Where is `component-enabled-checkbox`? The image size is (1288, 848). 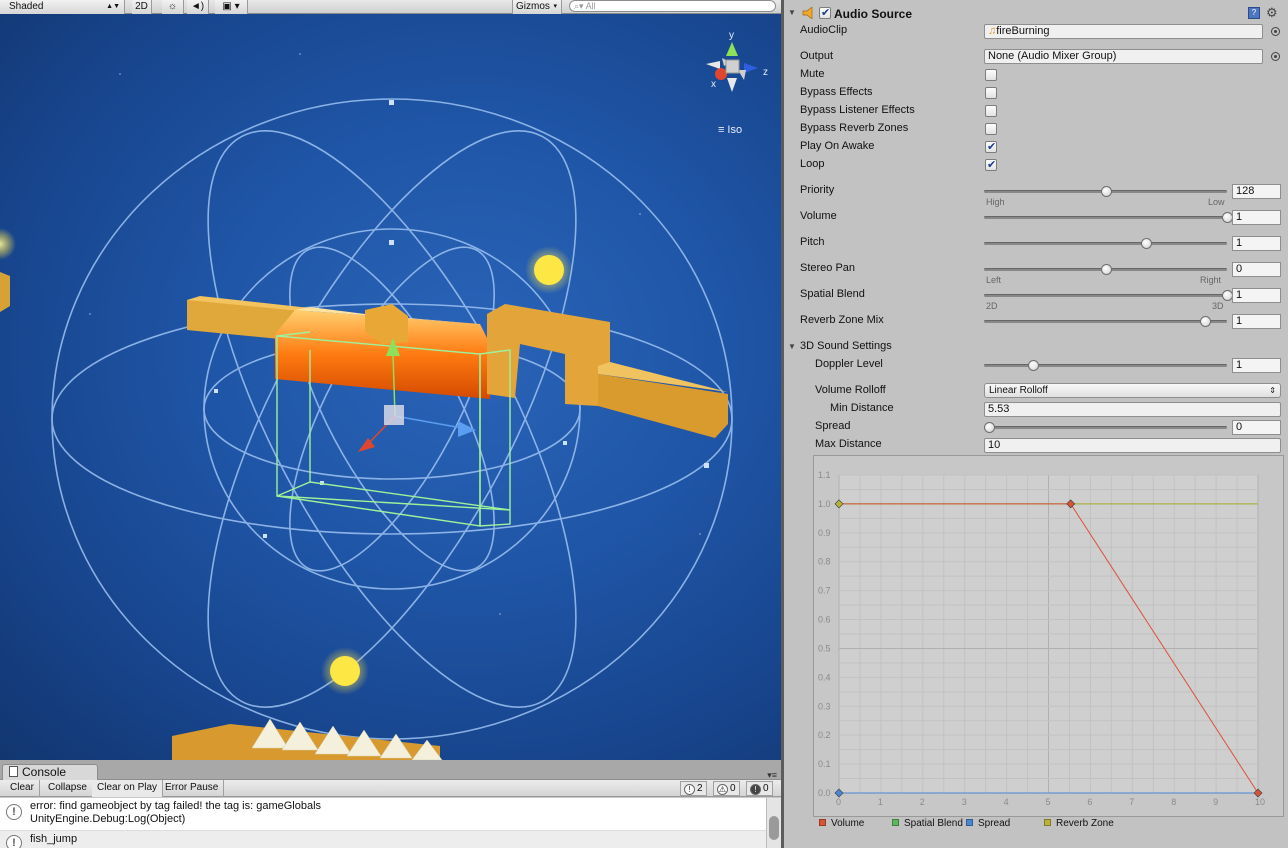 component-enabled-checkbox is located at coordinates (825, 12).